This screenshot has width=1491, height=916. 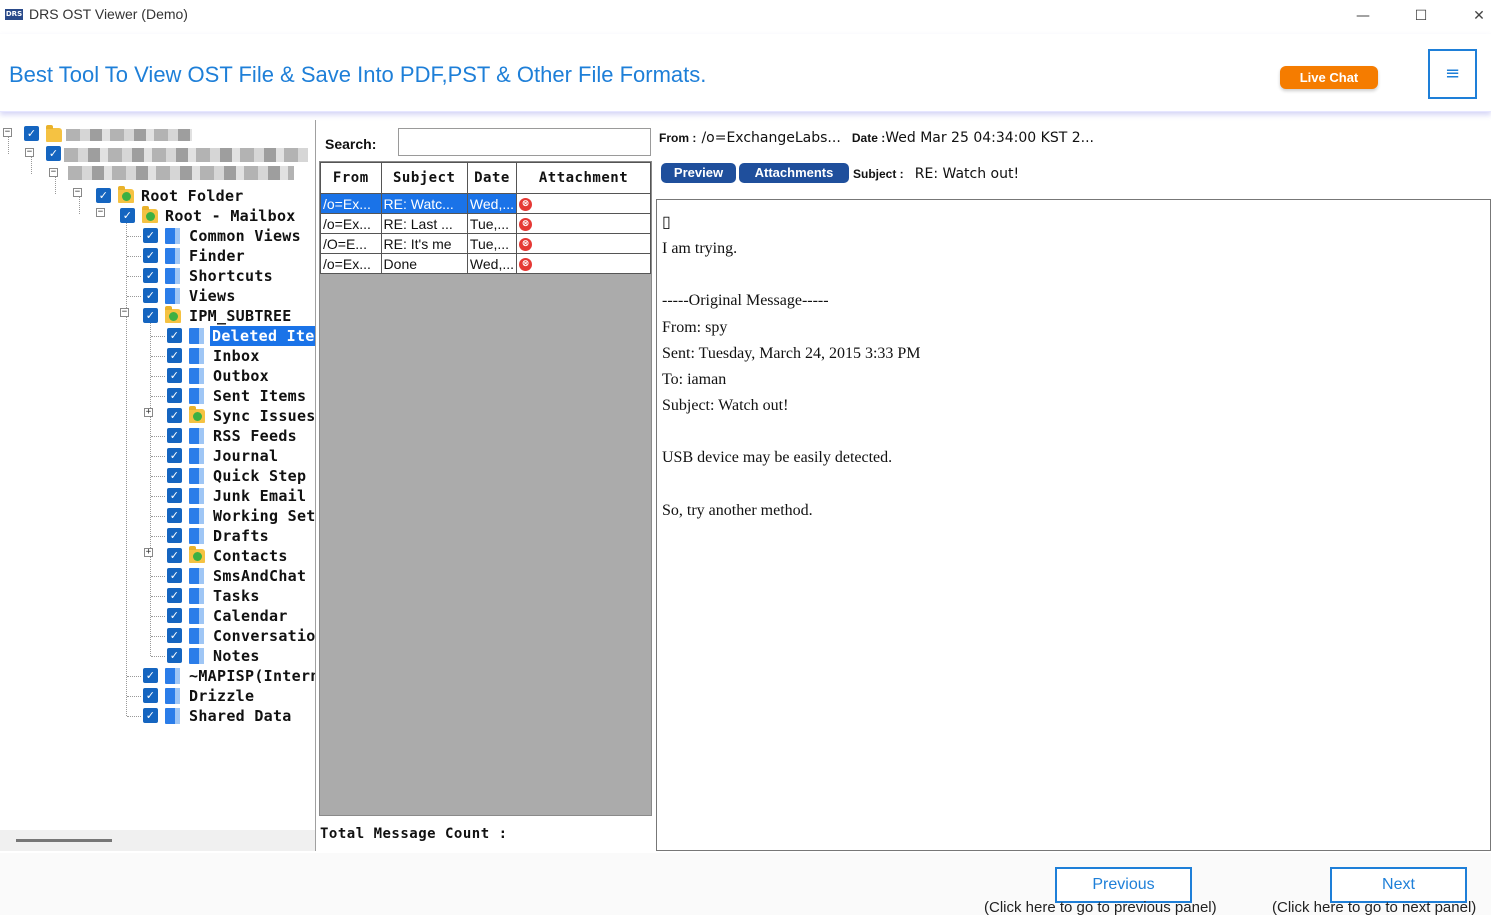 What do you see at coordinates (241, 336) in the screenshot?
I see `tree-node-deleted-items: ✓ Deleted Item` at bounding box center [241, 336].